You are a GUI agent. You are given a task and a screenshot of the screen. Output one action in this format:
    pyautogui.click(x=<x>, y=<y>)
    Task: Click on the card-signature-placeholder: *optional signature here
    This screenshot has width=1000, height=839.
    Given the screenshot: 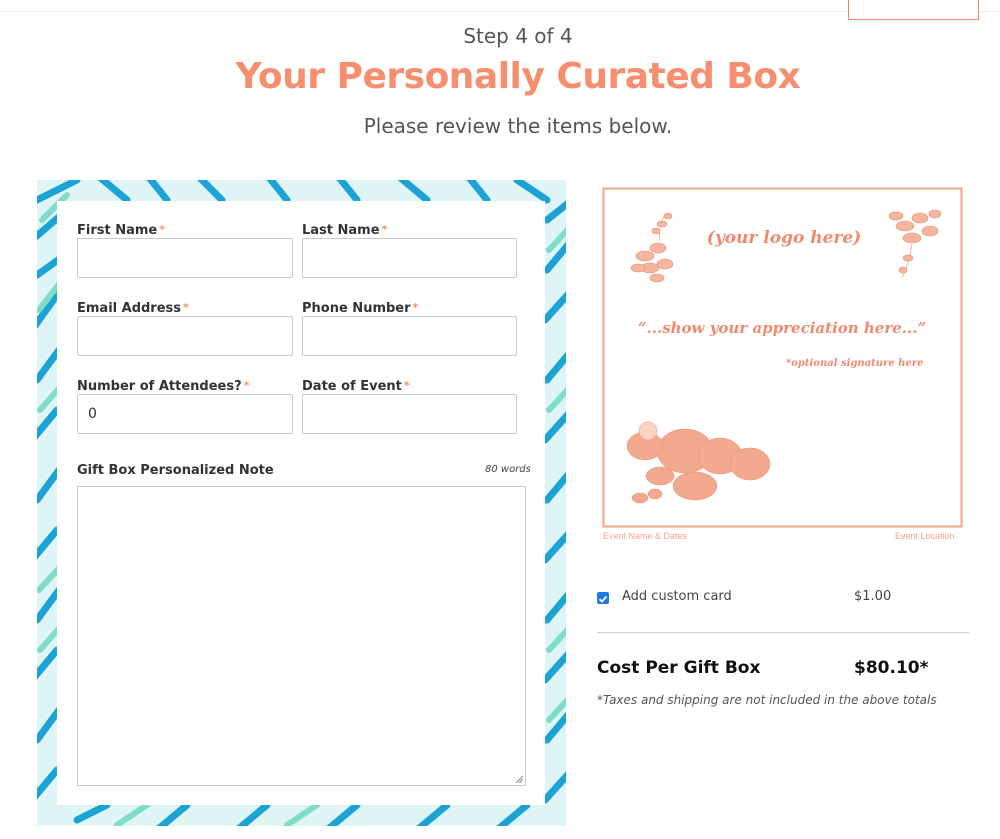 What is the action you would take?
    pyautogui.click(x=855, y=363)
    